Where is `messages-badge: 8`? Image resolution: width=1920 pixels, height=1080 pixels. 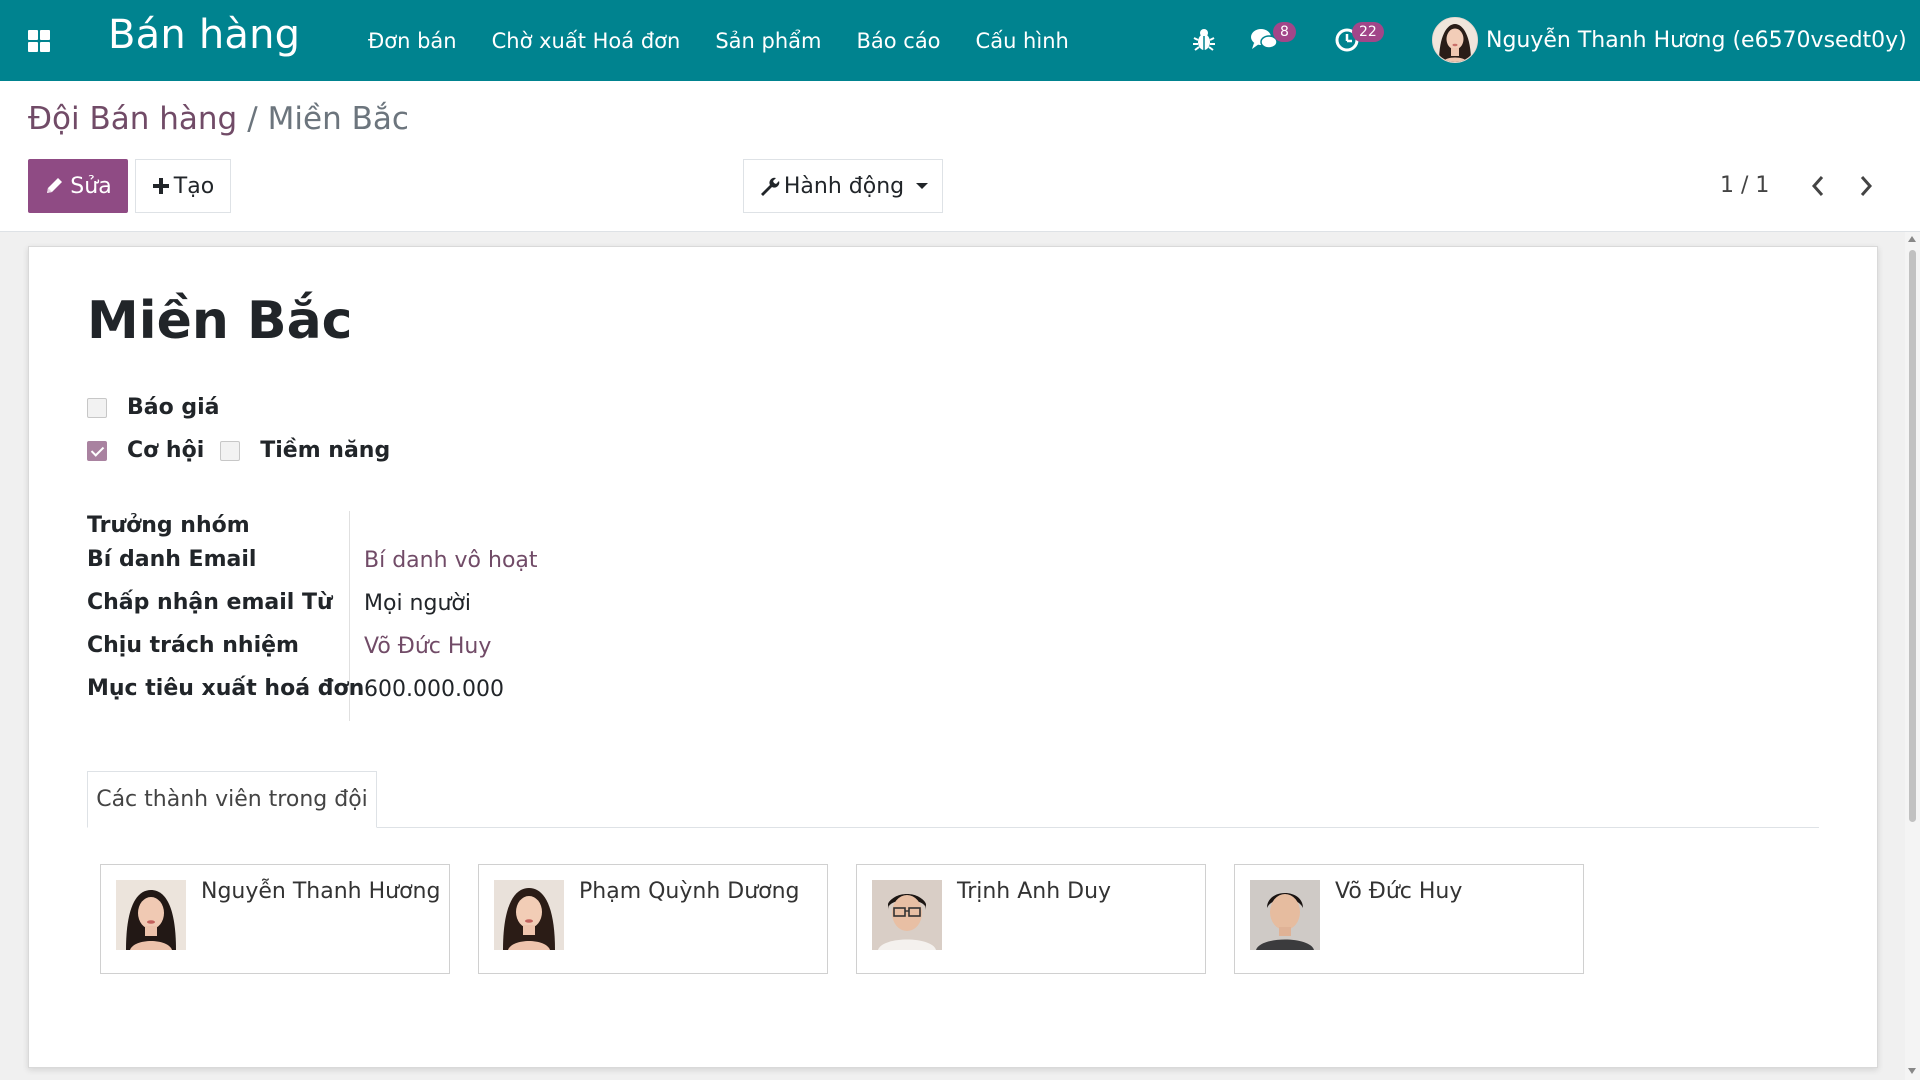
messages-badge: 8 is located at coordinates (1284, 32).